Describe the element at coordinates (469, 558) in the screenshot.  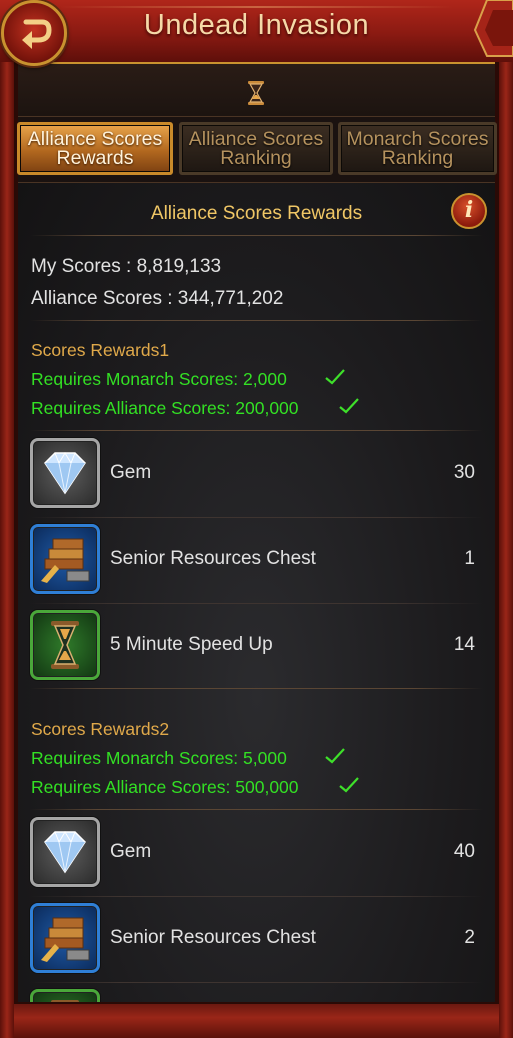
I see `reward-quantity: 1` at that location.